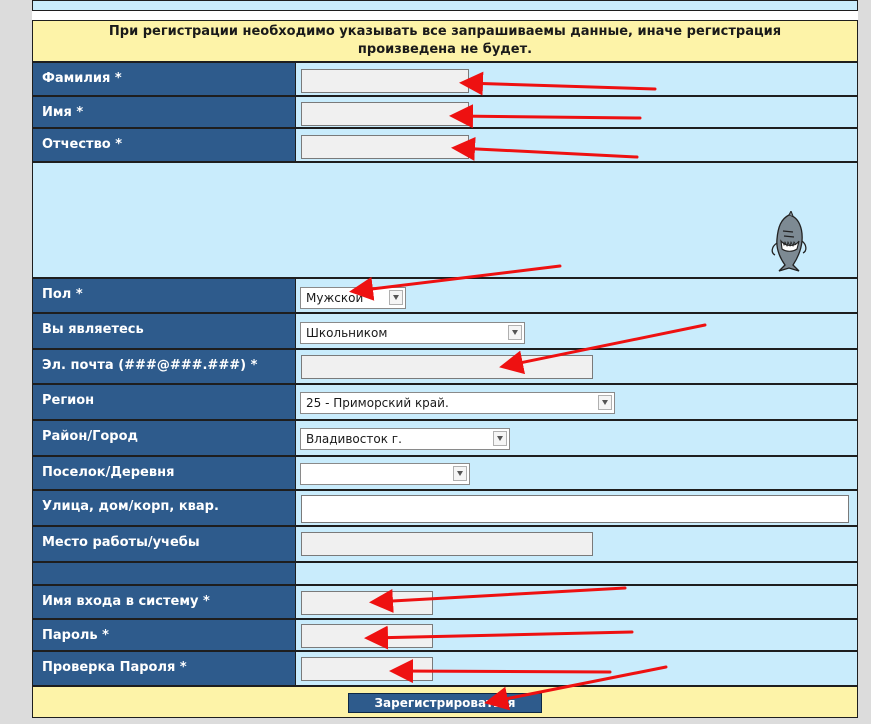 This screenshot has width=871, height=724. I want to click on email-input, so click(447, 367).